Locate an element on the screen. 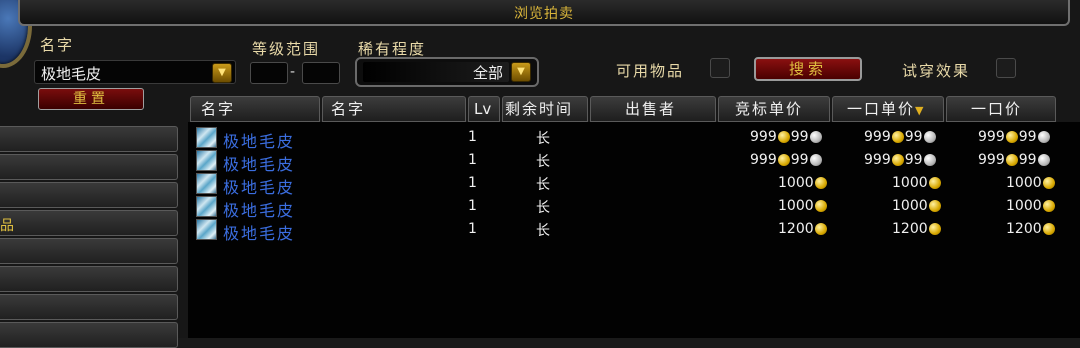 The image size is (1080, 348). preview-checkbox is located at coordinates (1006, 68).